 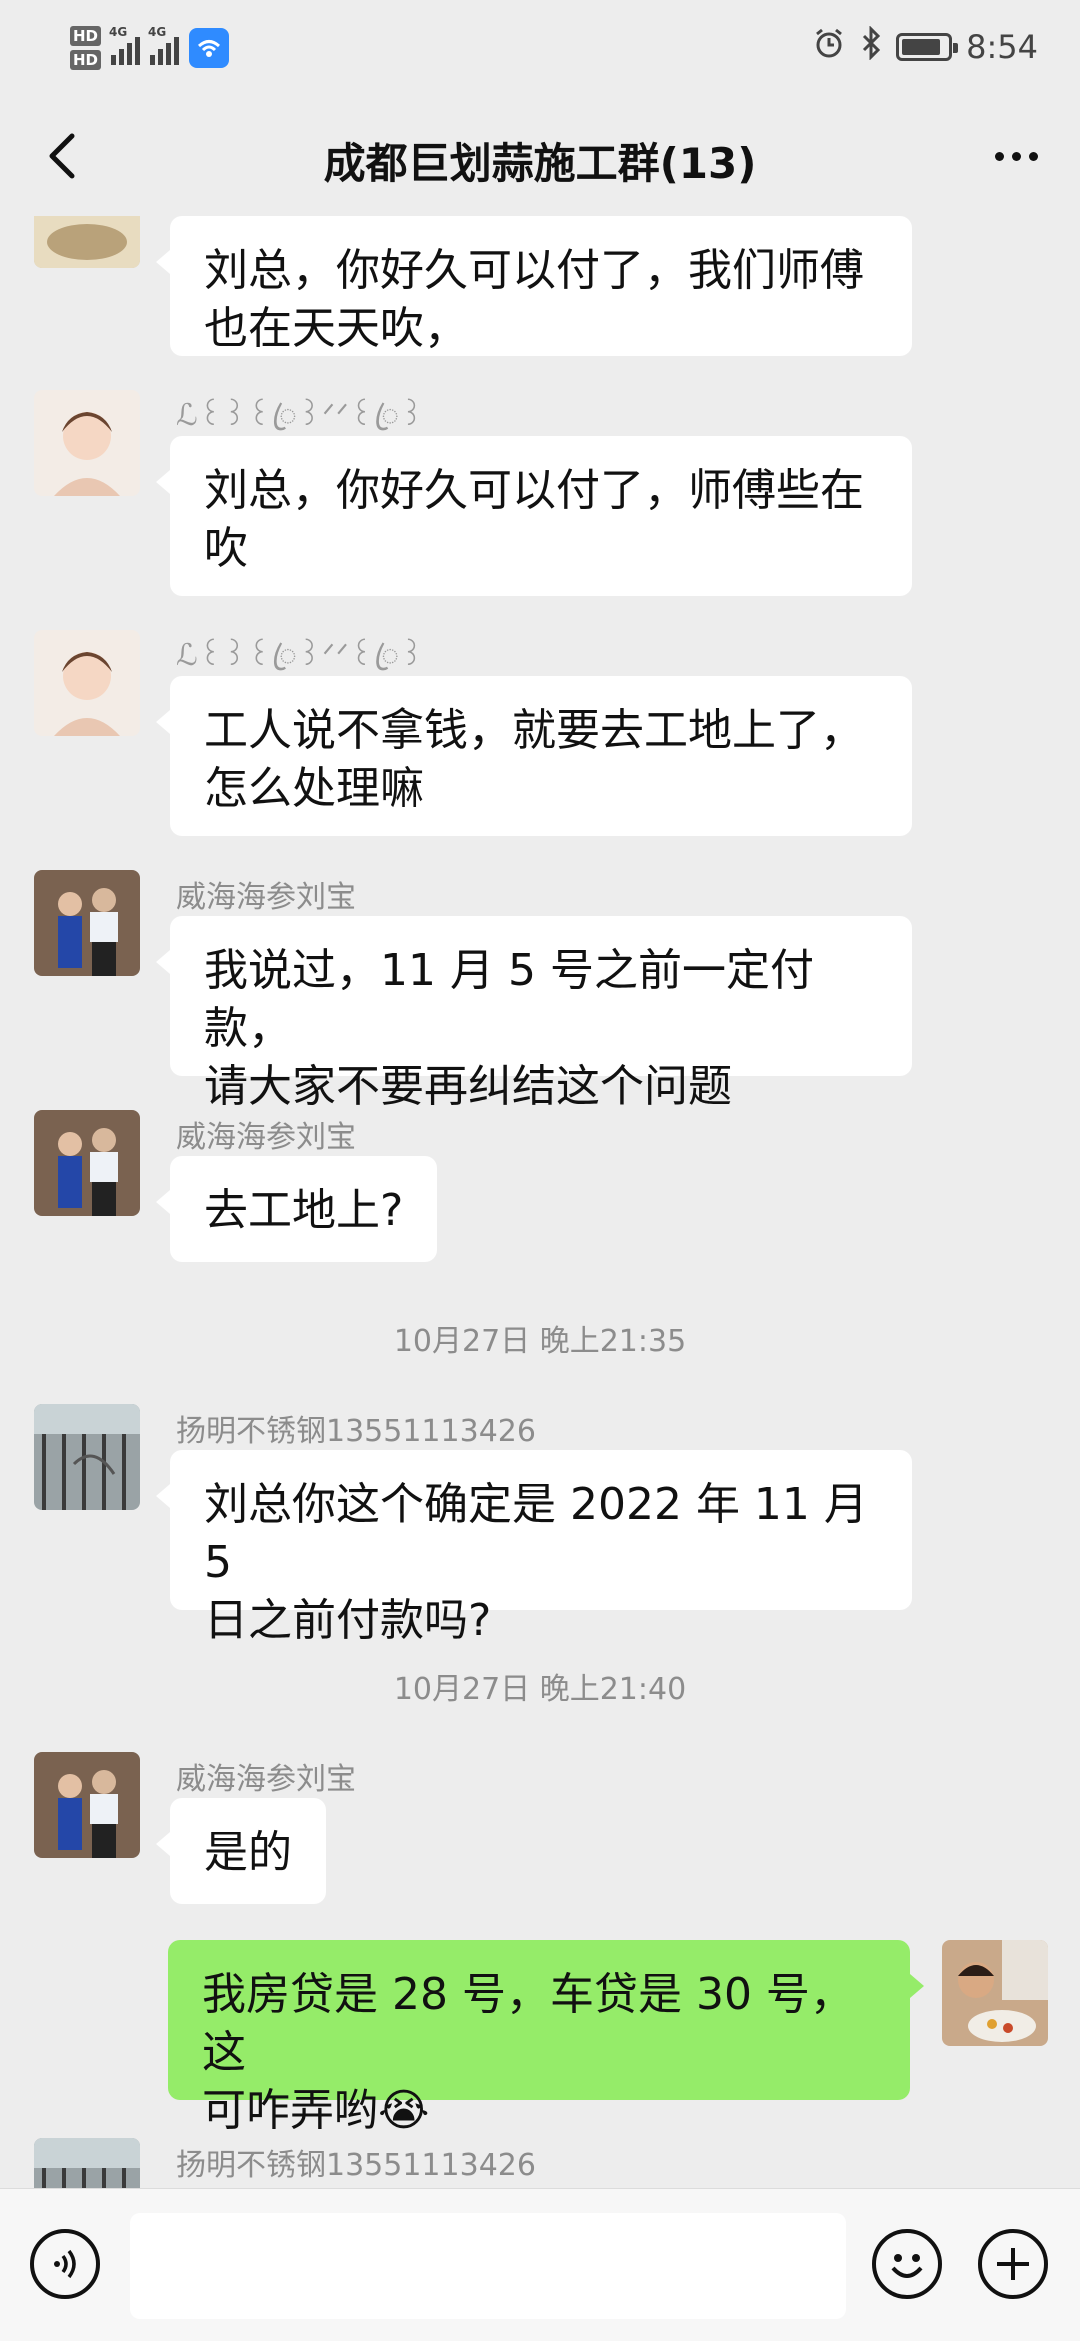 What do you see at coordinates (164, 45) in the screenshot?
I see `signal-2-icon: 4G` at bounding box center [164, 45].